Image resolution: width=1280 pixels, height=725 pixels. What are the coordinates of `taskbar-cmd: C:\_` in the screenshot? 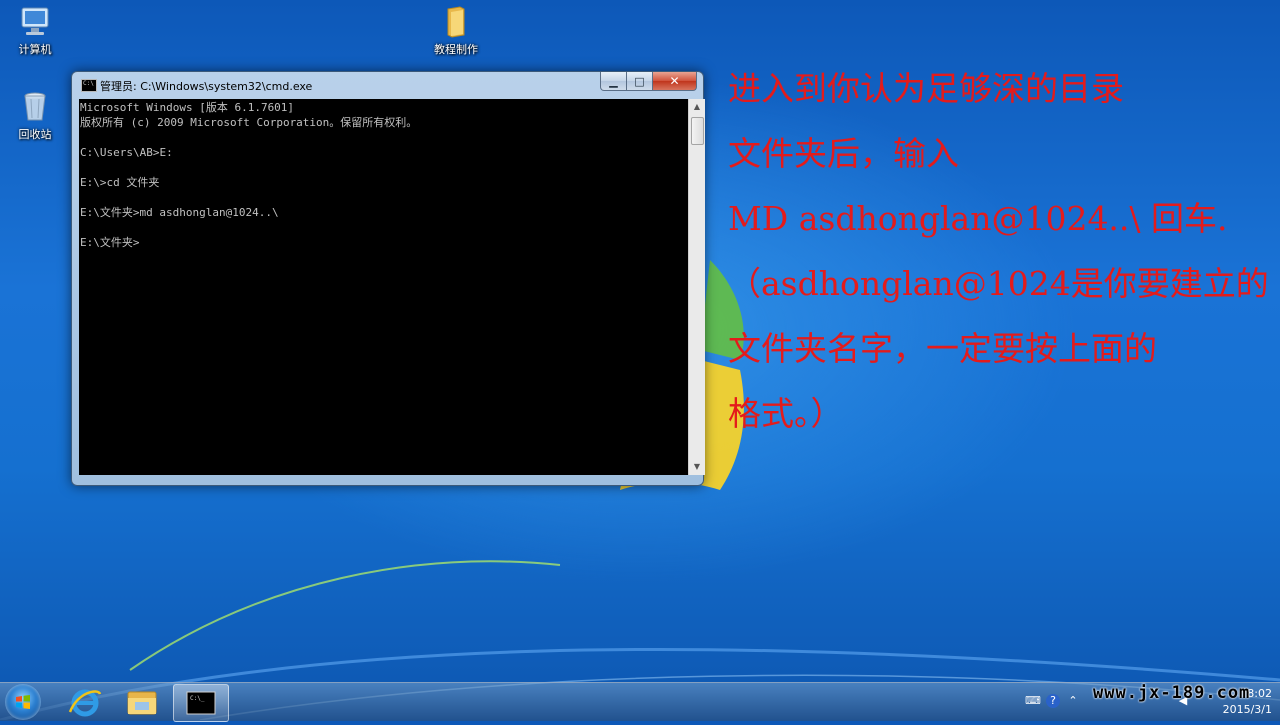 It's located at (201, 703).